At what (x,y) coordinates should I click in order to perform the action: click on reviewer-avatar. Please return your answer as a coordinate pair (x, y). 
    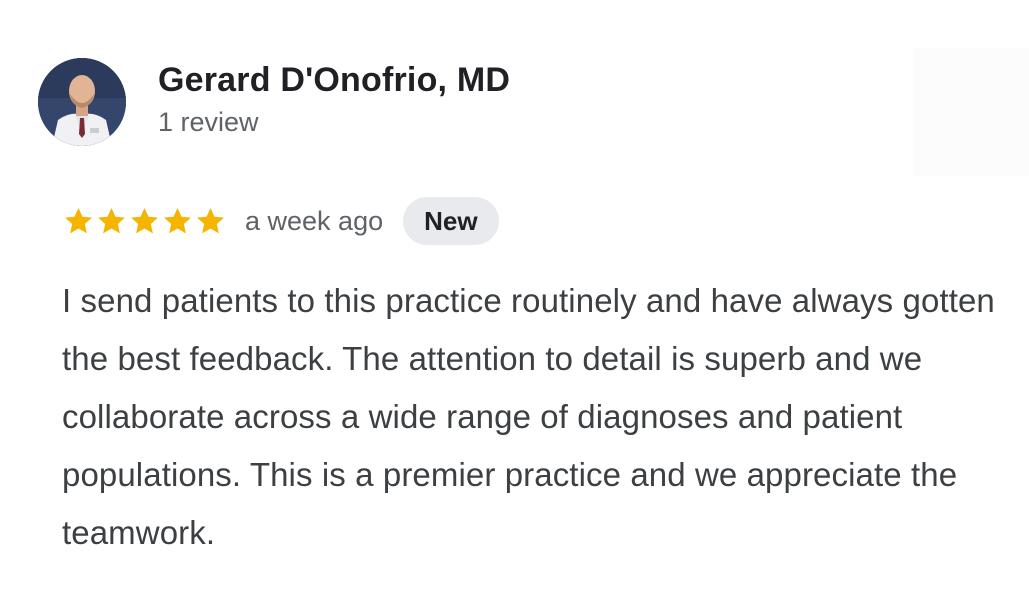
    Looking at the image, I should click on (82, 102).